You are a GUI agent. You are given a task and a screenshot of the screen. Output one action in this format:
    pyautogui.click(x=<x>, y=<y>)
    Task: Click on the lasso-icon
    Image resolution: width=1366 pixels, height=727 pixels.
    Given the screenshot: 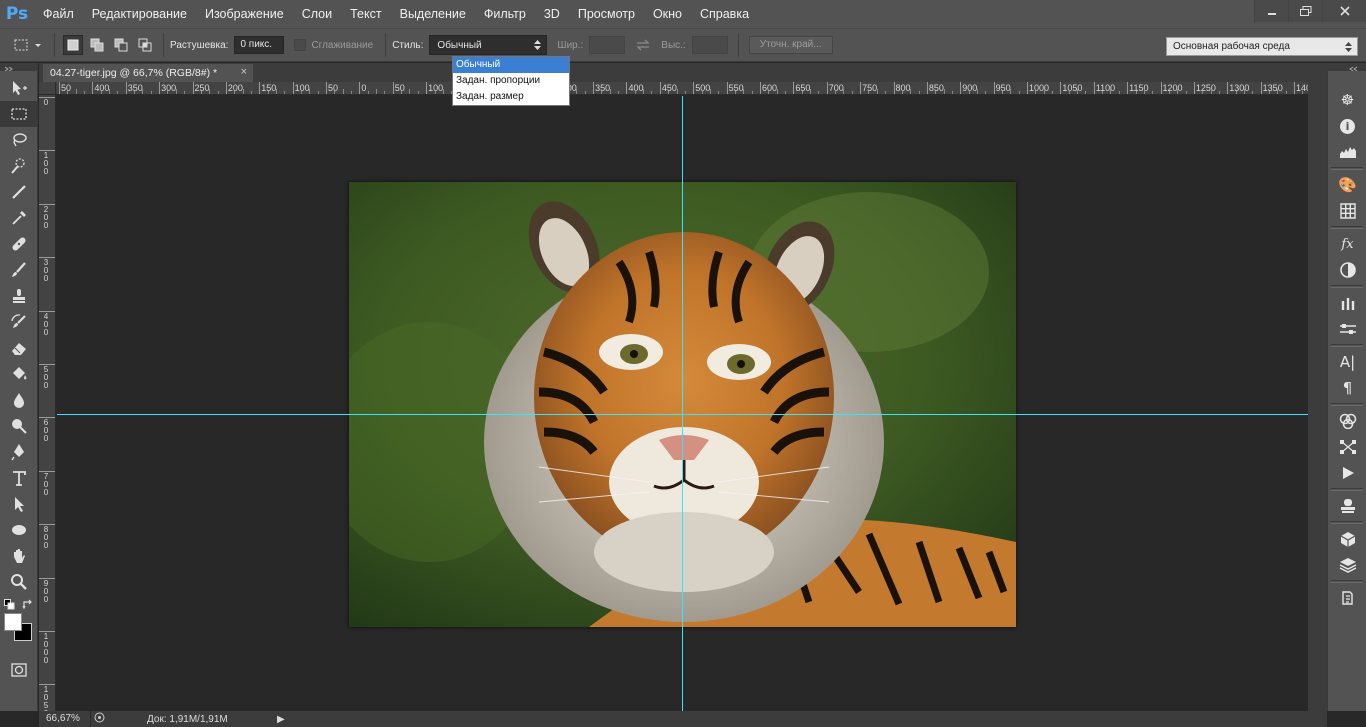 What is the action you would take?
    pyautogui.click(x=20, y=140)
    